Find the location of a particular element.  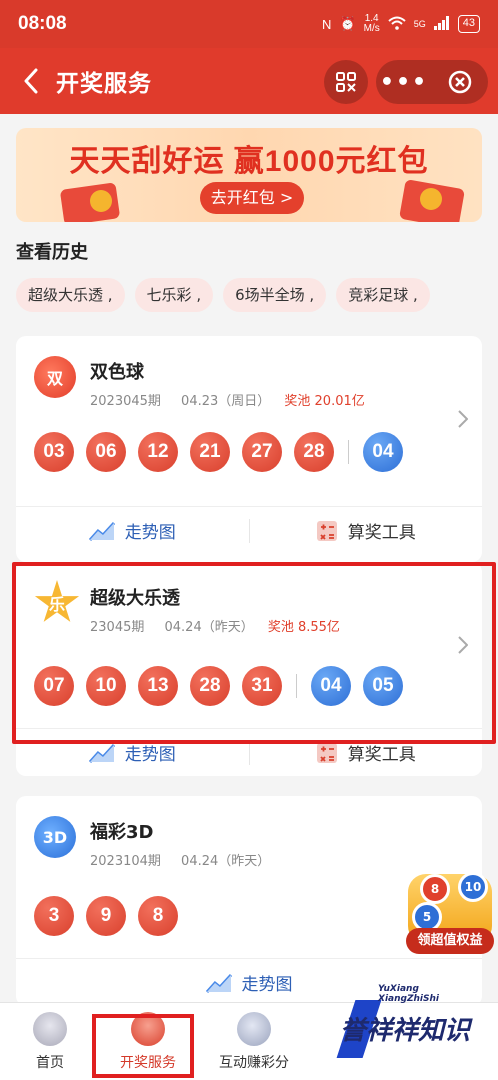

promo-banner: 天天刮好运 赢1000元红包 去开红包 > is located at coordinates (249, 175).